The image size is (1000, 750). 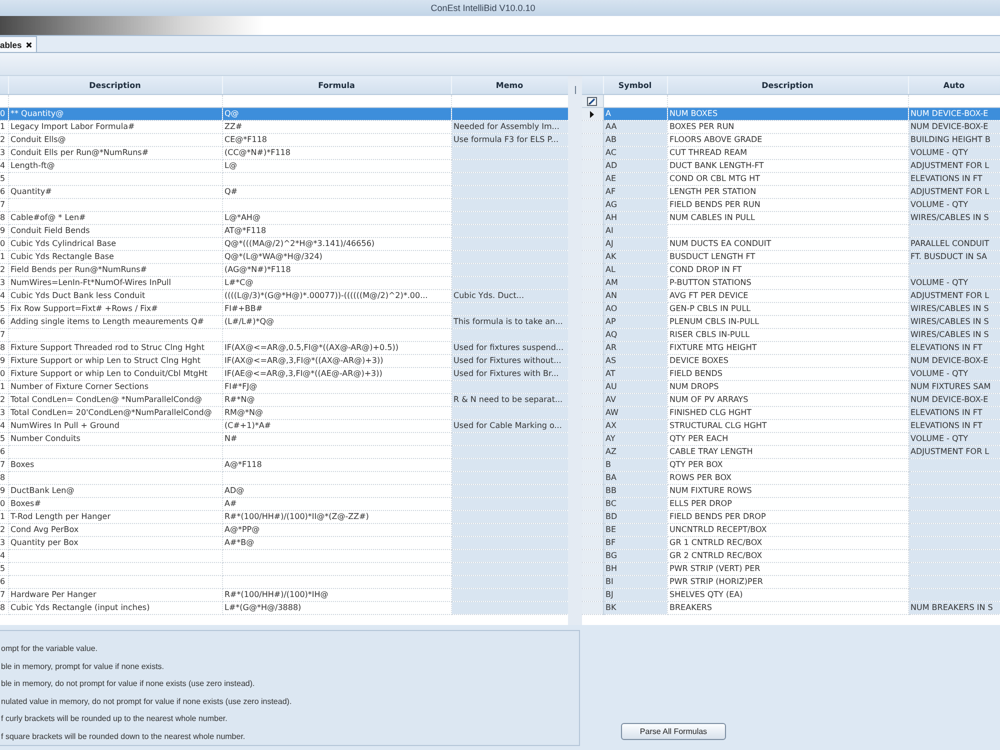 I want to click on table-row: 2 Cond Avg PerBox A@*PP@, so click(x=284, y=530).